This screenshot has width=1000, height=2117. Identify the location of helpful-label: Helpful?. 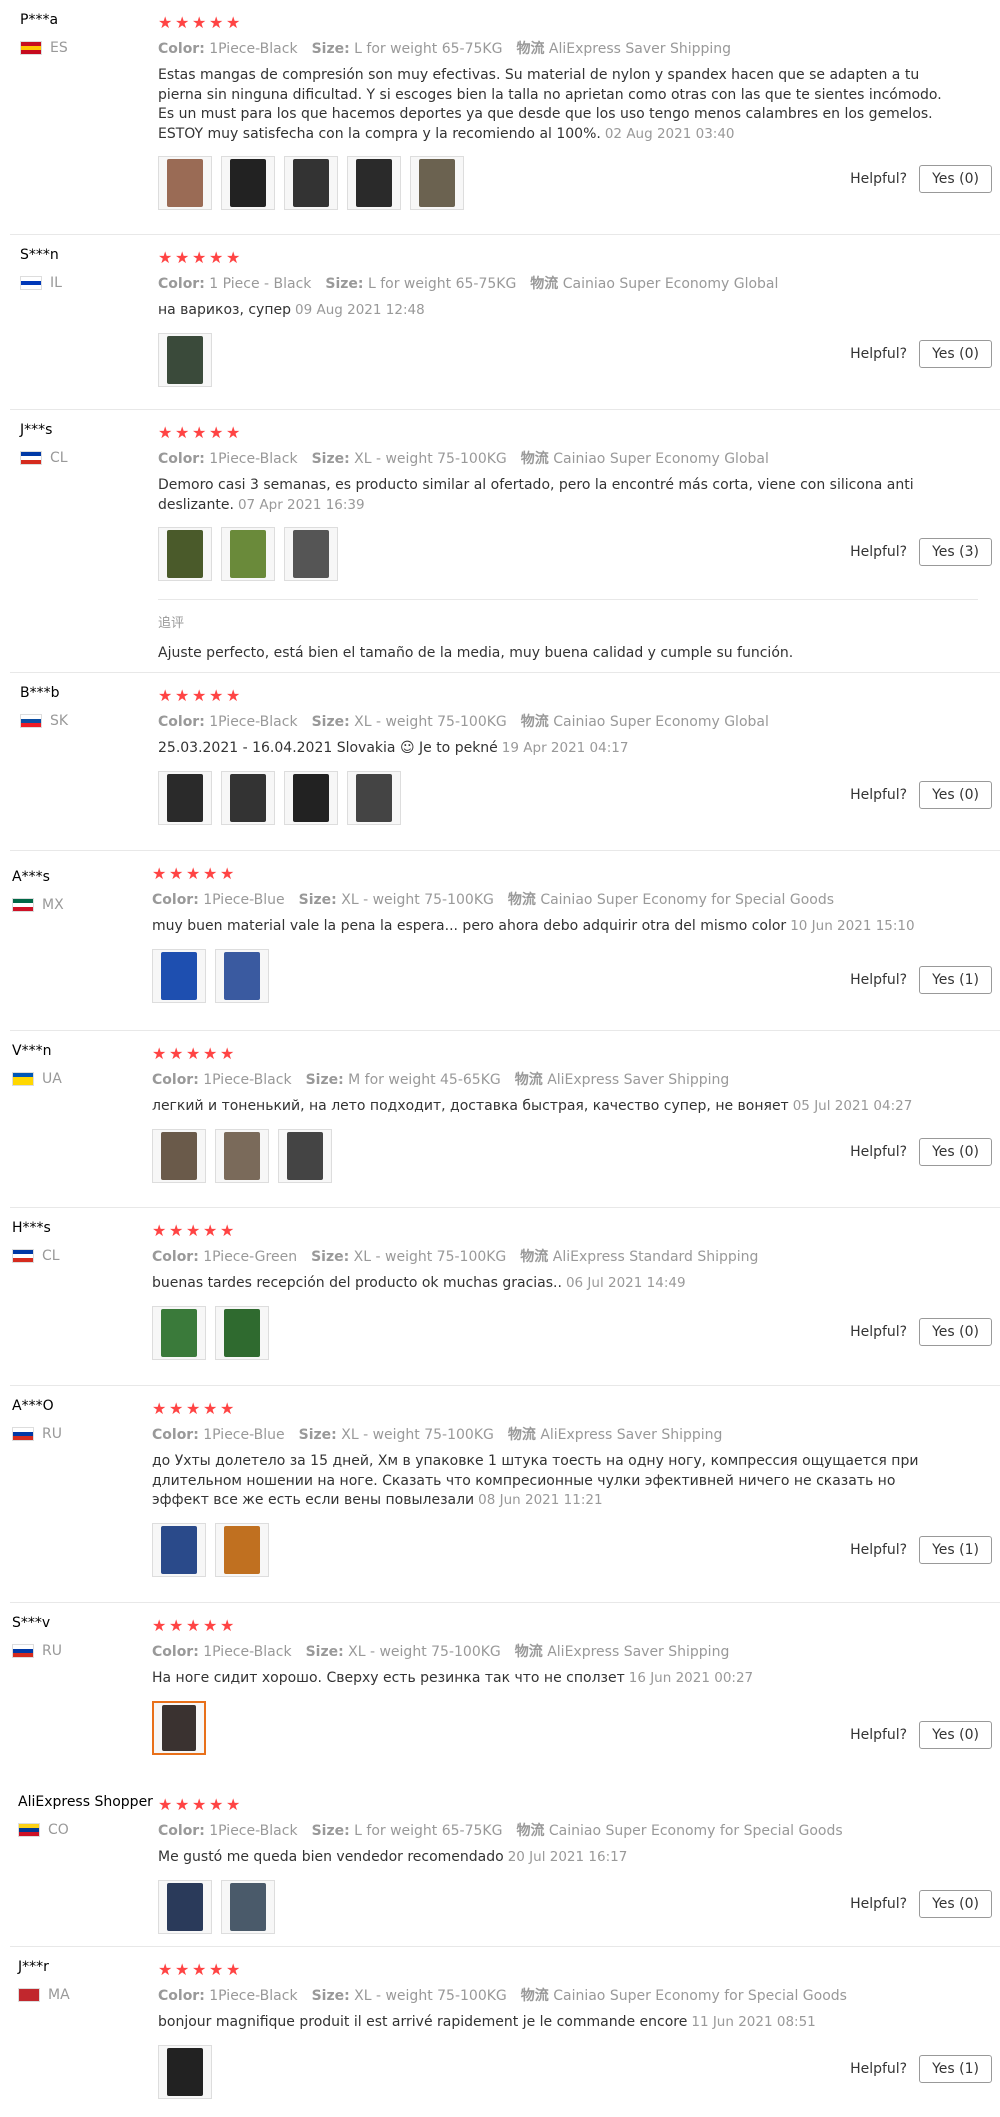
(879, 795).